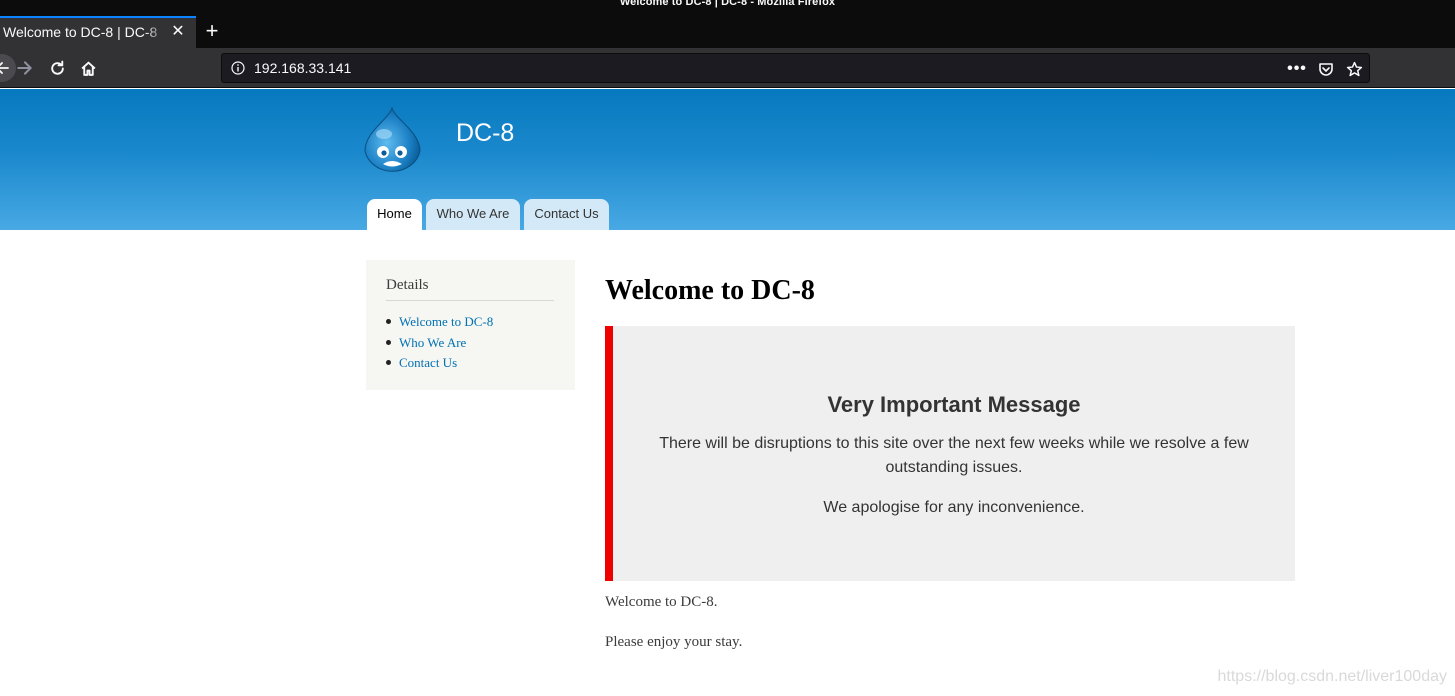  Describe the element at coordinates (710, 290) in the screenshot. I see `page-title: Welcome to DC-8` at that location.